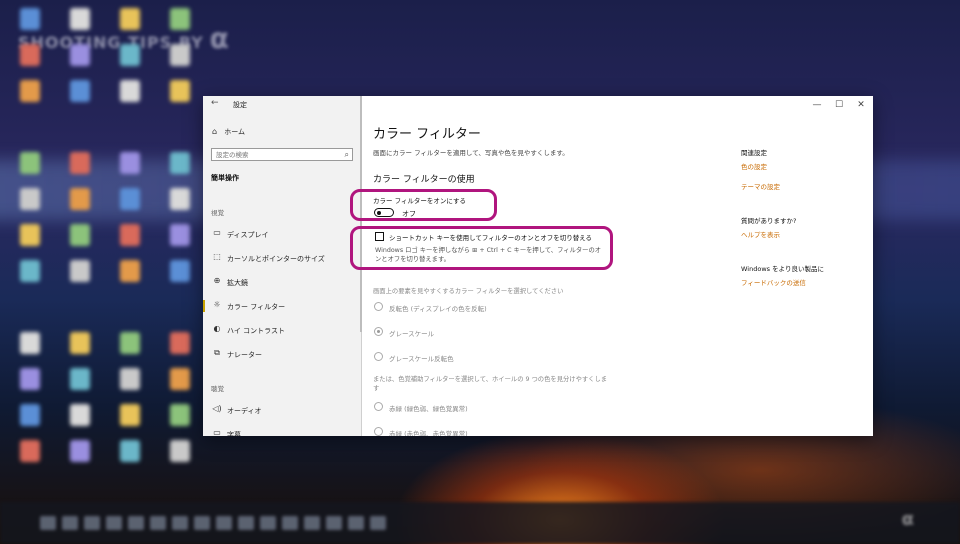 Image resolution: width=960 pixels, height=544 pixels. Describe the element at coordinates (234, 433) in the screenshot. I see `sidebar-item-label: 字幕` at that location.